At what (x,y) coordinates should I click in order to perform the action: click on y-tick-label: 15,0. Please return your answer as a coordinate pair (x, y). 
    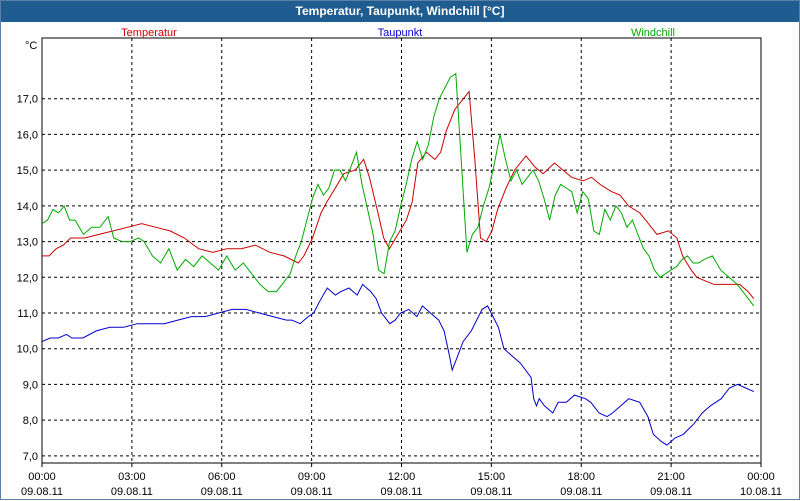
    Looking at the image, I should click on (27, 171).